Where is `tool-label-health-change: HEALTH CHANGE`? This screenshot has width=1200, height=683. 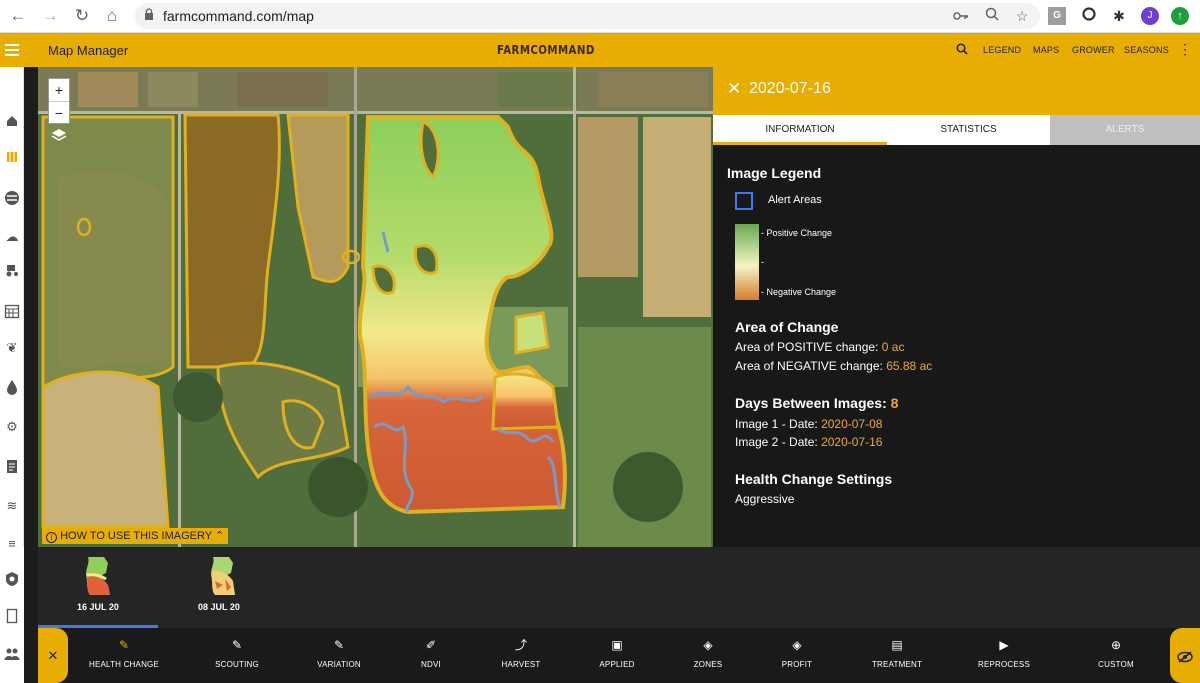 tool-label-health-change: HEALTH CHANGE is located at coordinates (124, 664).